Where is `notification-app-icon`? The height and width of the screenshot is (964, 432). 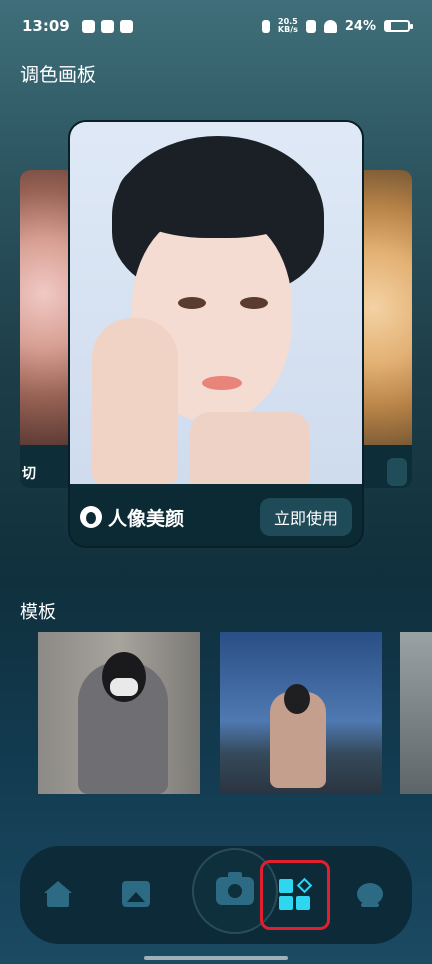 notification-app-icon is located at coordinates (88, 26).